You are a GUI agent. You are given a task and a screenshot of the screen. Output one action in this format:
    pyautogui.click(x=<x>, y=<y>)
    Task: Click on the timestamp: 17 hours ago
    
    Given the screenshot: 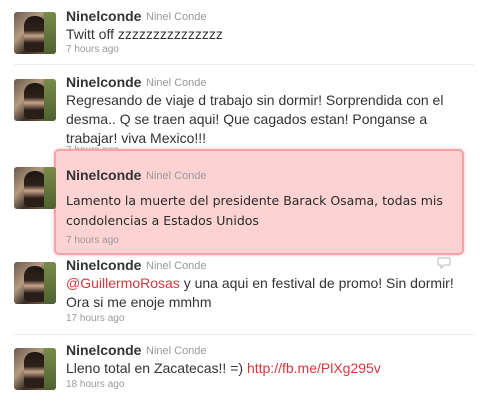 What is the action you would take?
    pyautogui.click(x=95, y=318)
    